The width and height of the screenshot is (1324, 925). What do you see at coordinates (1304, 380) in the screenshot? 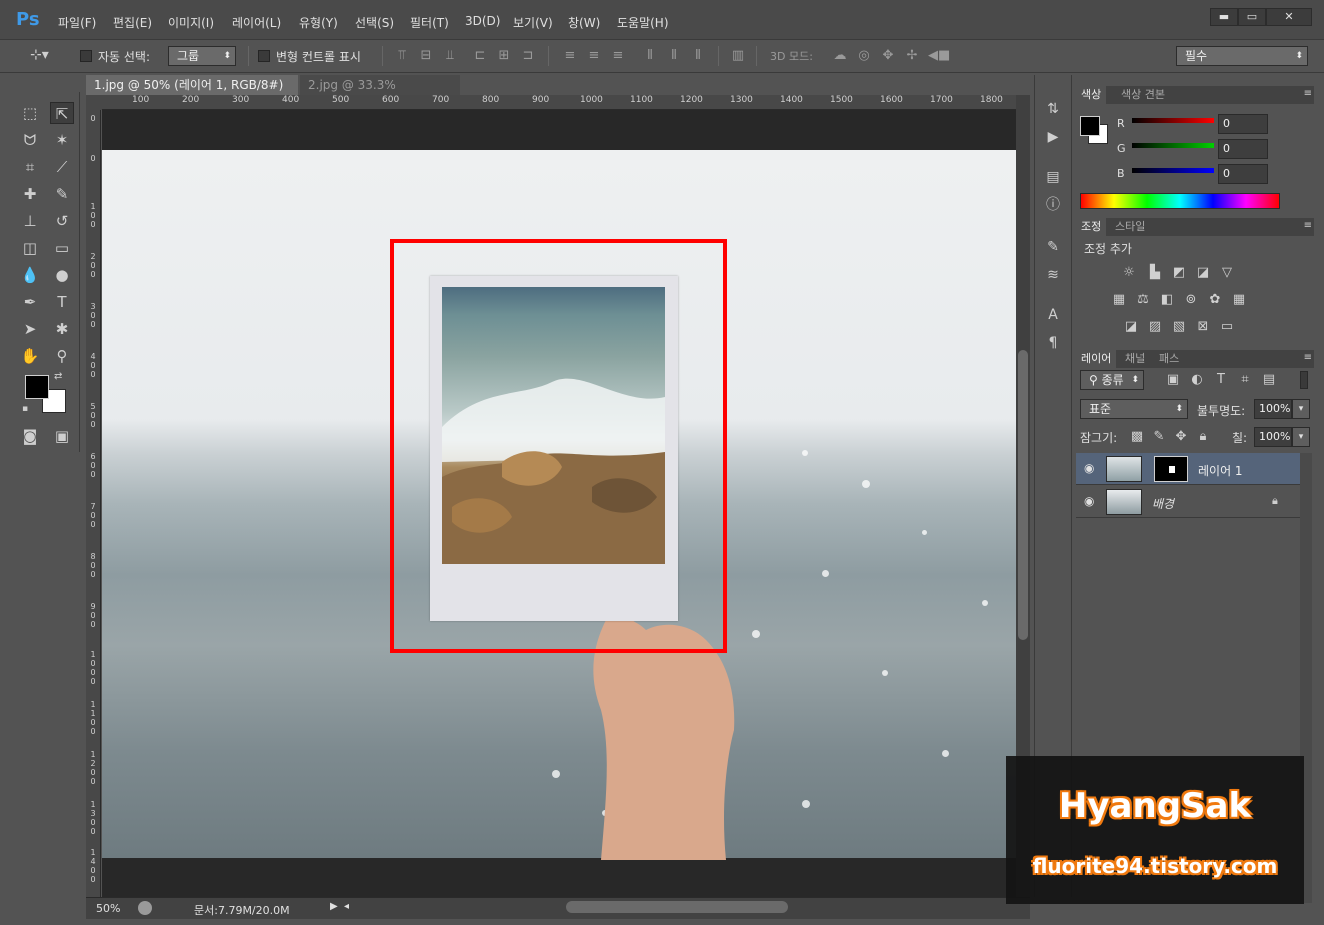
I see `filter-toggle` at bounding box center [1304, 380].